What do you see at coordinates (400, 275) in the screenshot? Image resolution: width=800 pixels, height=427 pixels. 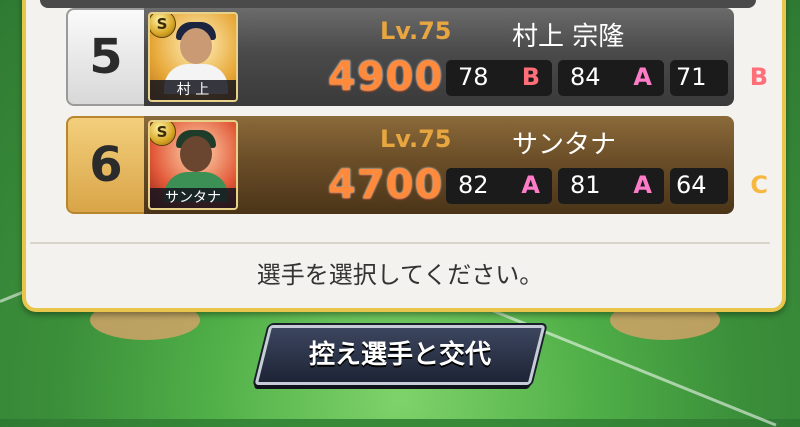 I see `selection-prompt: 選手を選択してください。` at bounding box center [400, 275].